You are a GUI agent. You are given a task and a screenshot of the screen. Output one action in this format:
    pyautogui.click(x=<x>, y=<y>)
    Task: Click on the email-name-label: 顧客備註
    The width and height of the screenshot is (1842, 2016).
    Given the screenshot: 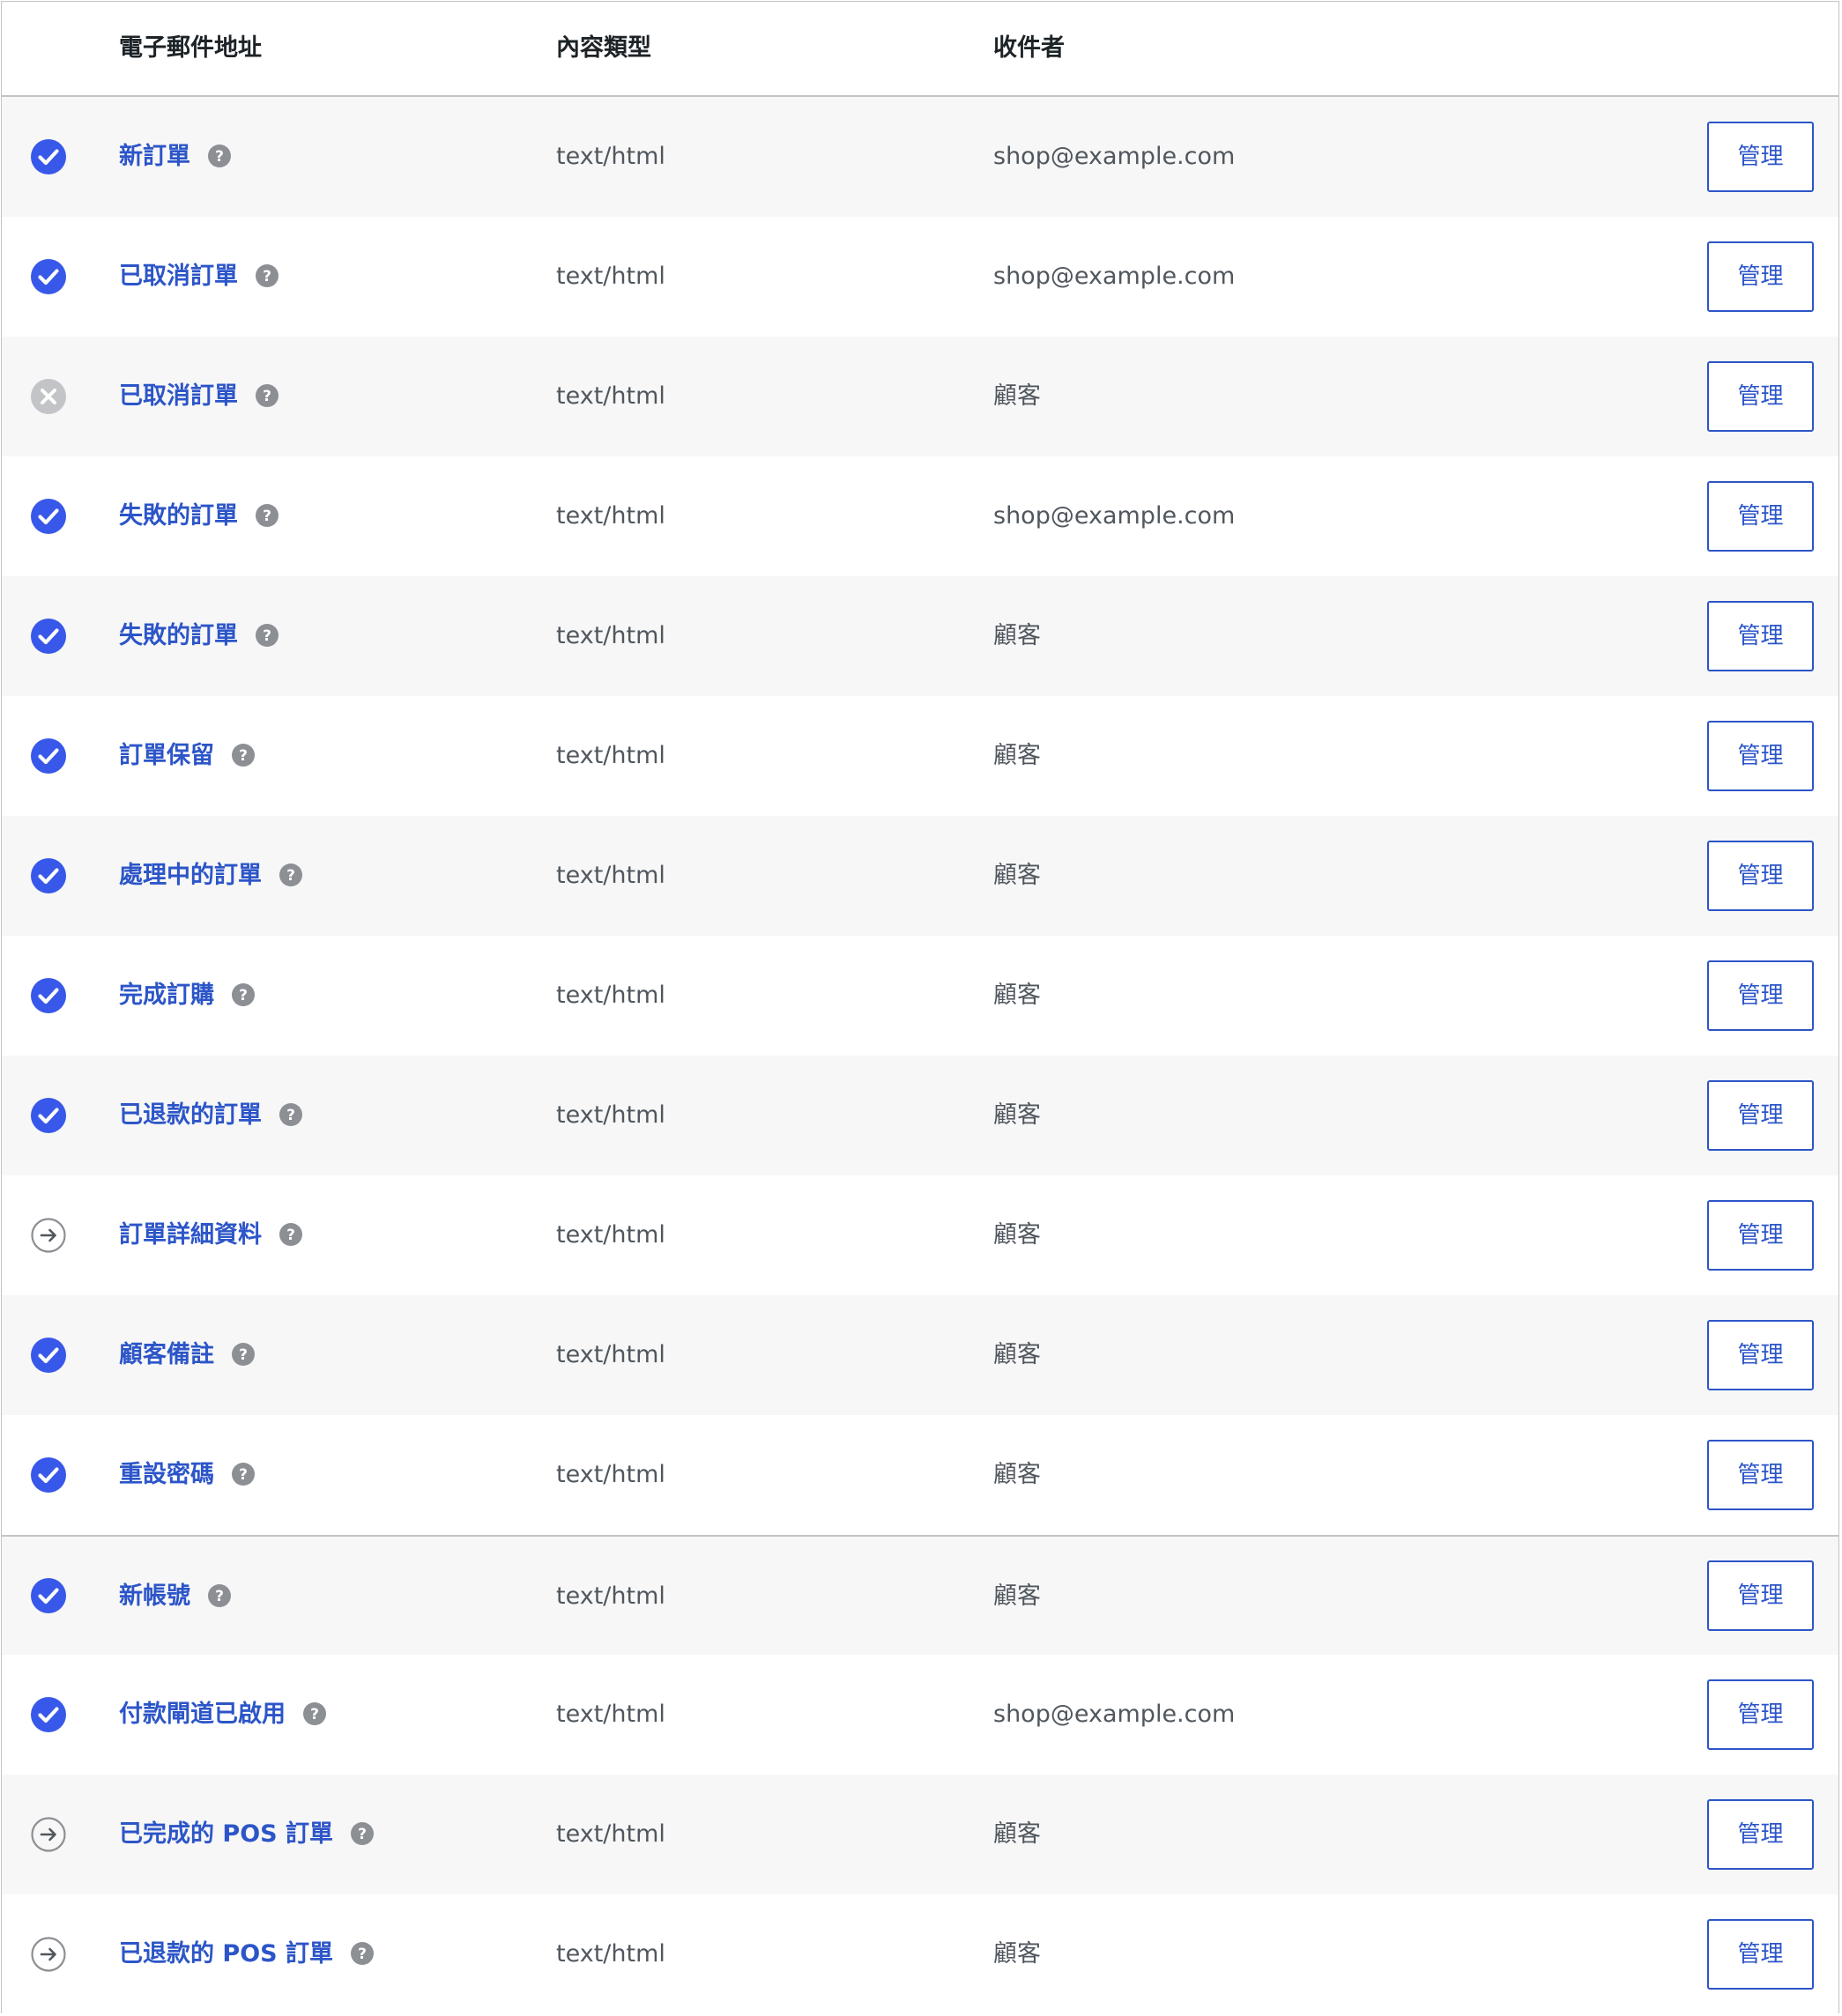 What is the action you would take?
    pyautogui.click(x=166, y=1354)
    